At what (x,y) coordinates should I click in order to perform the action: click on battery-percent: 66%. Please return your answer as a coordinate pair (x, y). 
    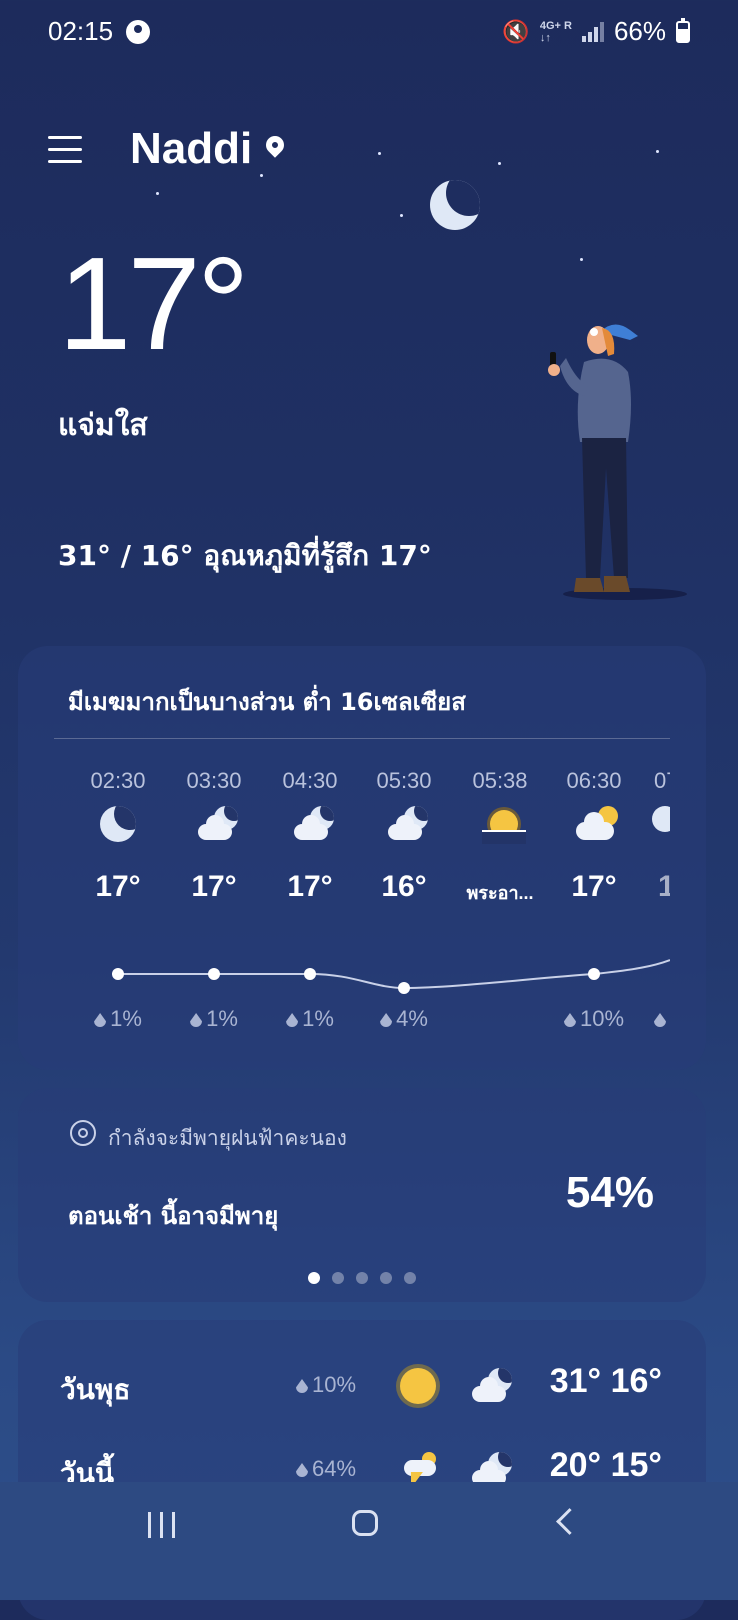
    Looking at the image, I should click on (639, 31).